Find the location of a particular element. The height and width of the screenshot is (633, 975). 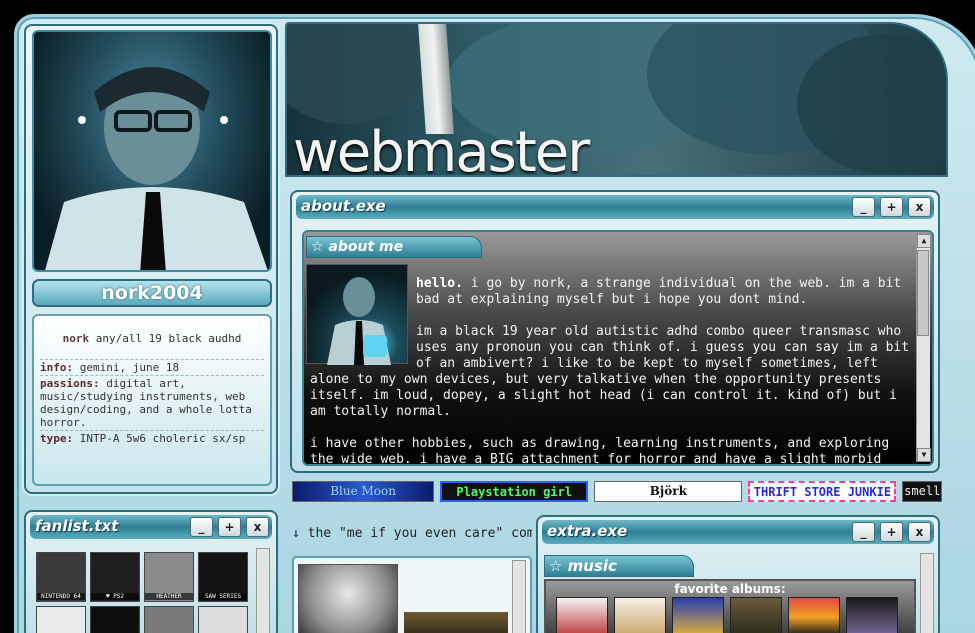

thumbnail-box is located at coordinates (412, 594).